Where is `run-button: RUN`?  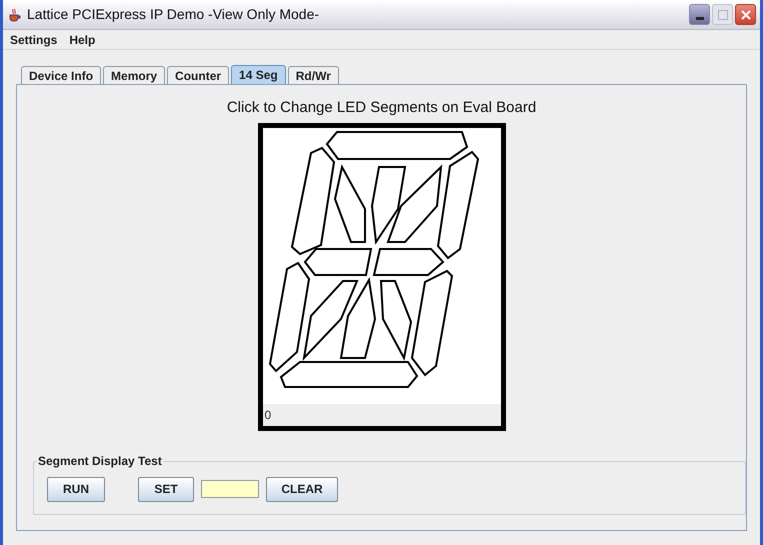 run-button: RUN is located at coordinates (76, 489).